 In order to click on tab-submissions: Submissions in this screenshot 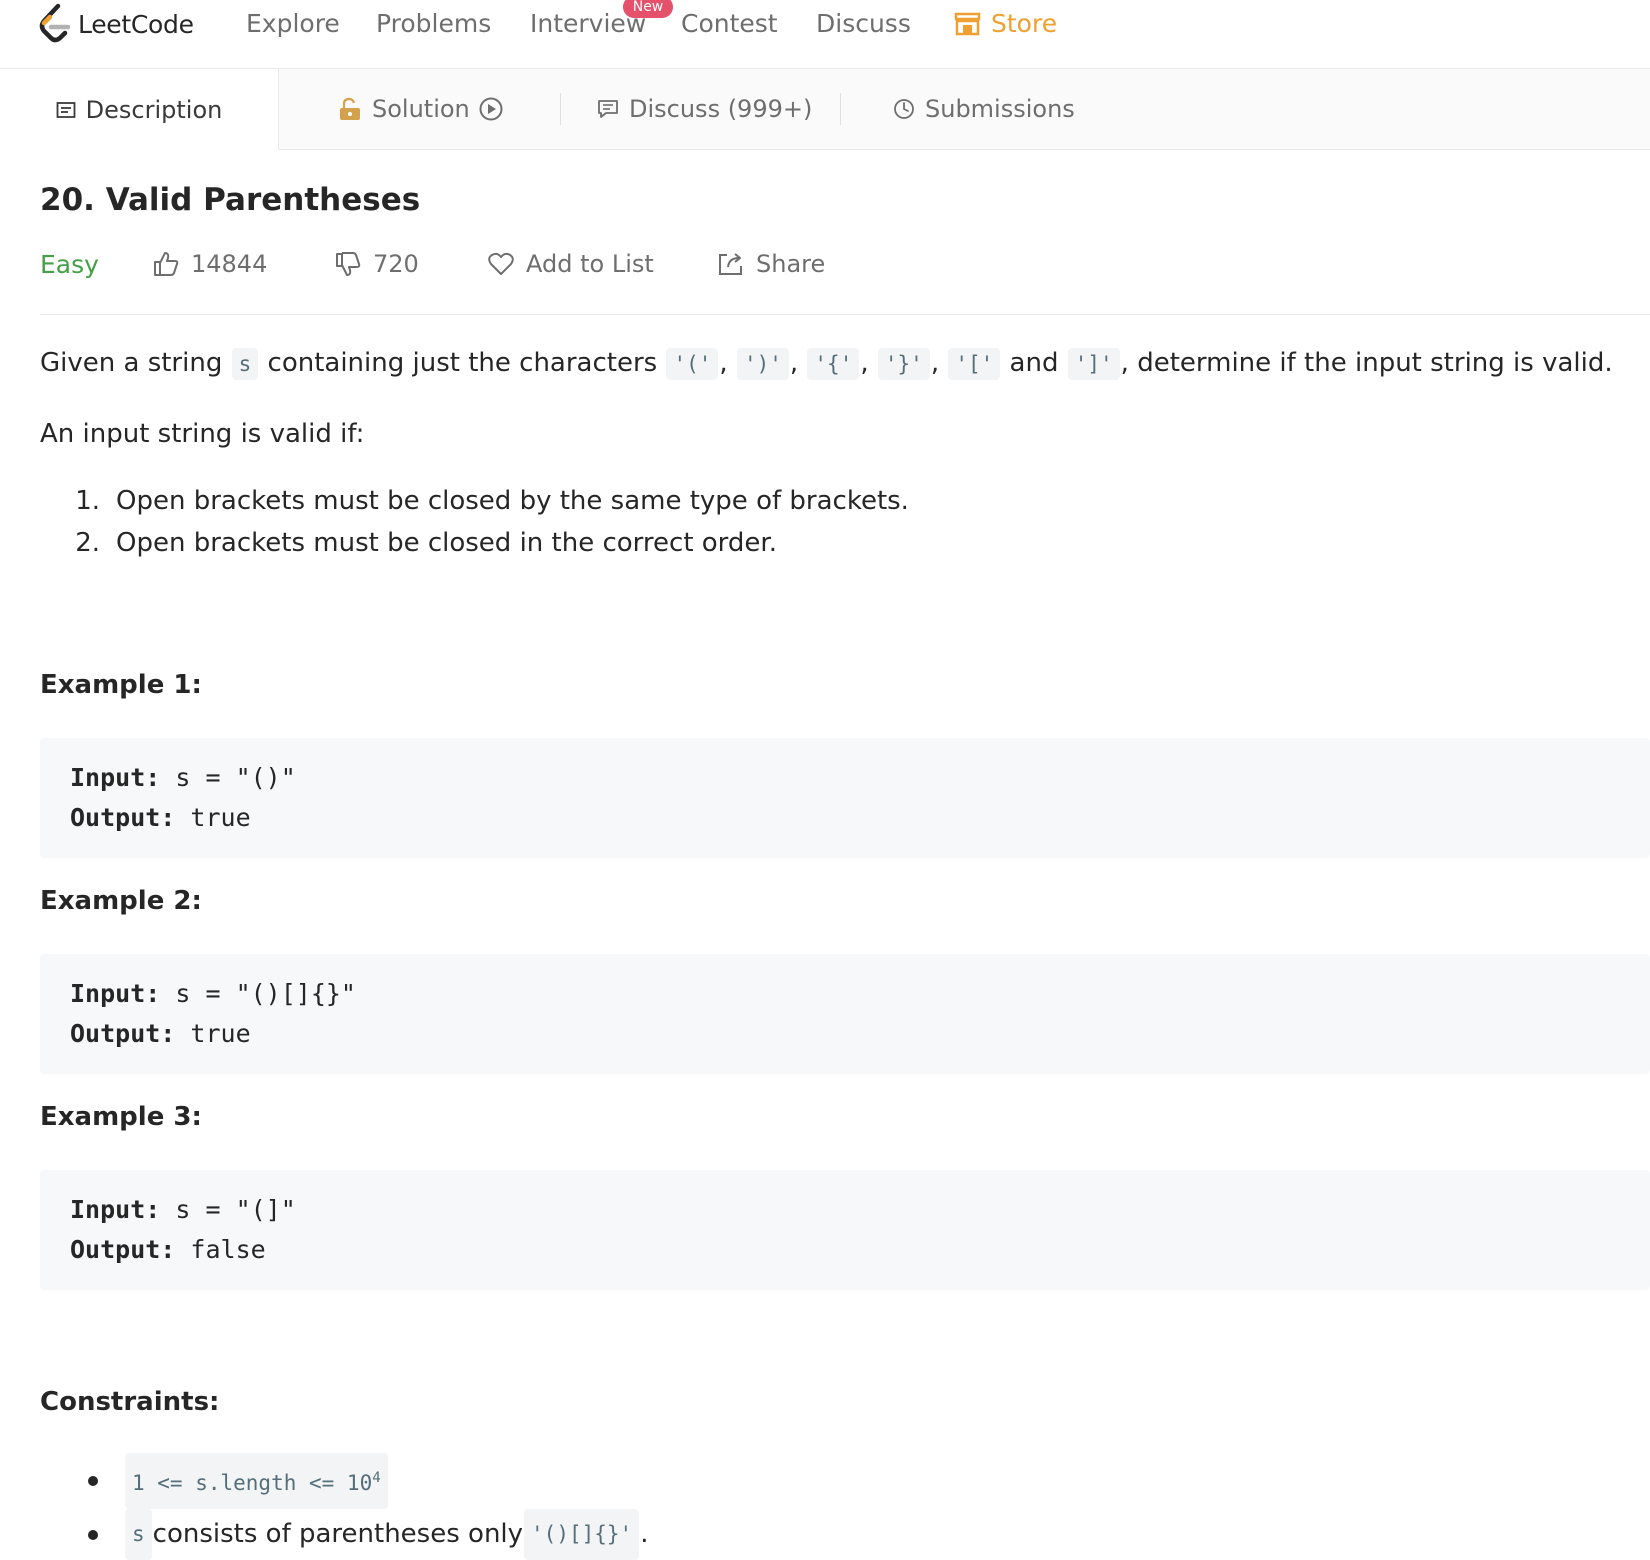, I will do `click(984, 109)`.